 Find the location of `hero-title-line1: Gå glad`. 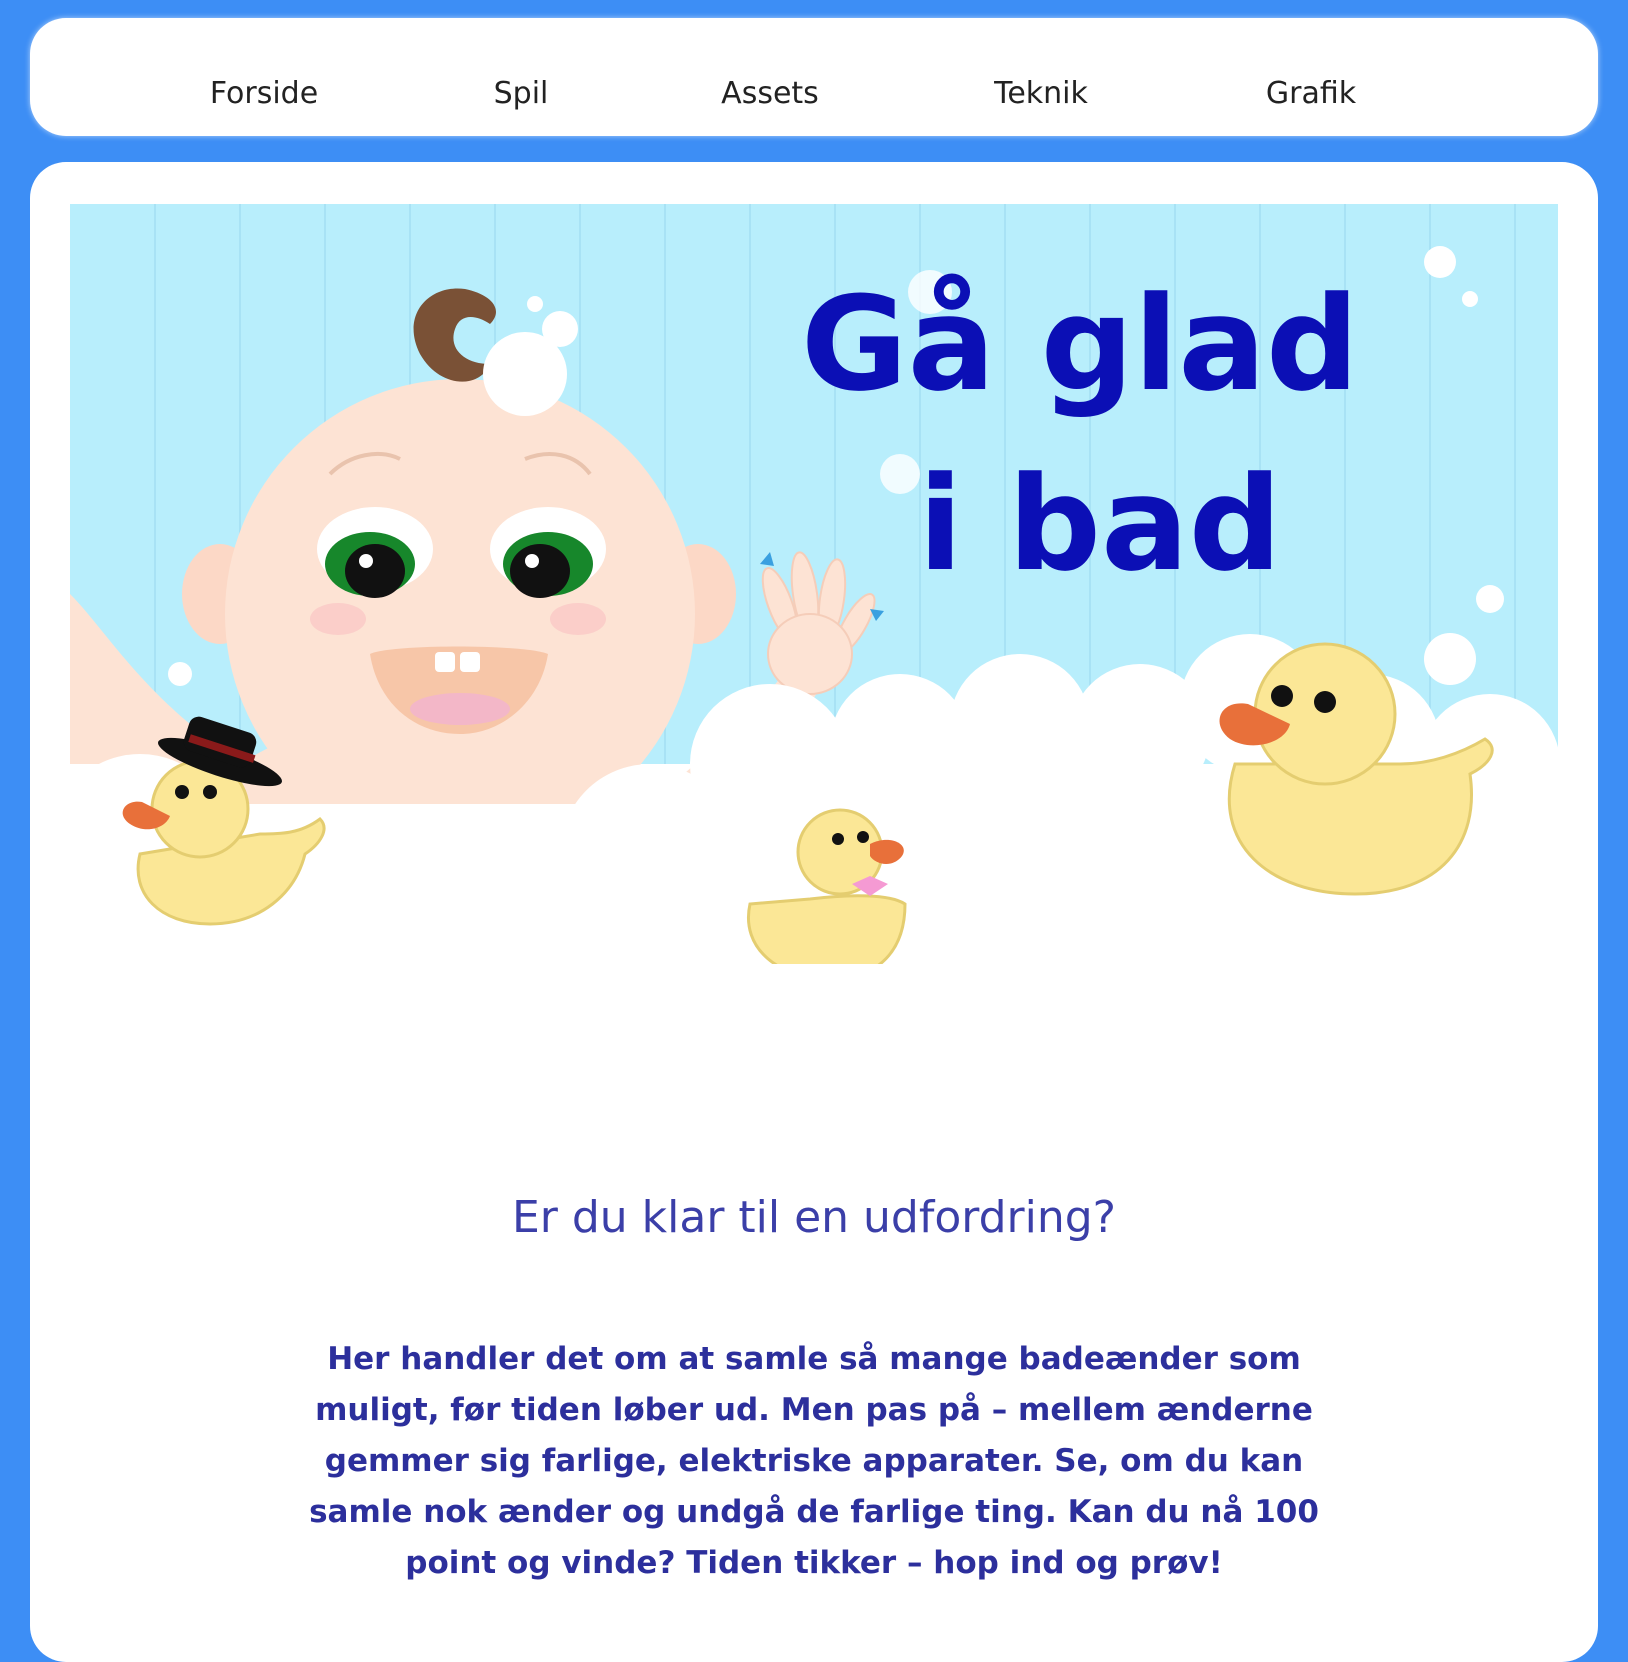

hero-title-line1: Gå glad is located at coordinates (1080, 344).